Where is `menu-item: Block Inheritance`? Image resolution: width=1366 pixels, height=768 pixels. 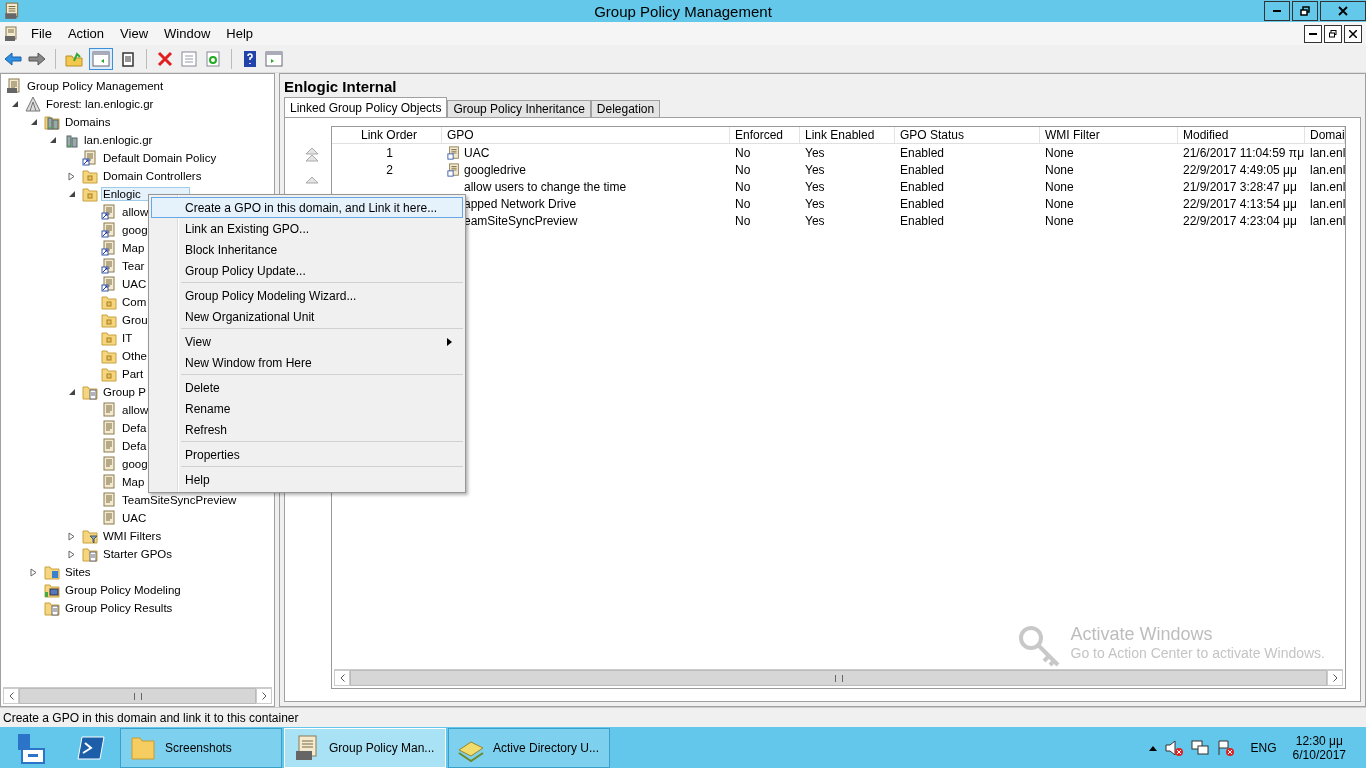 menu-item: Block Inheritance is located at coordinates (307, 249).